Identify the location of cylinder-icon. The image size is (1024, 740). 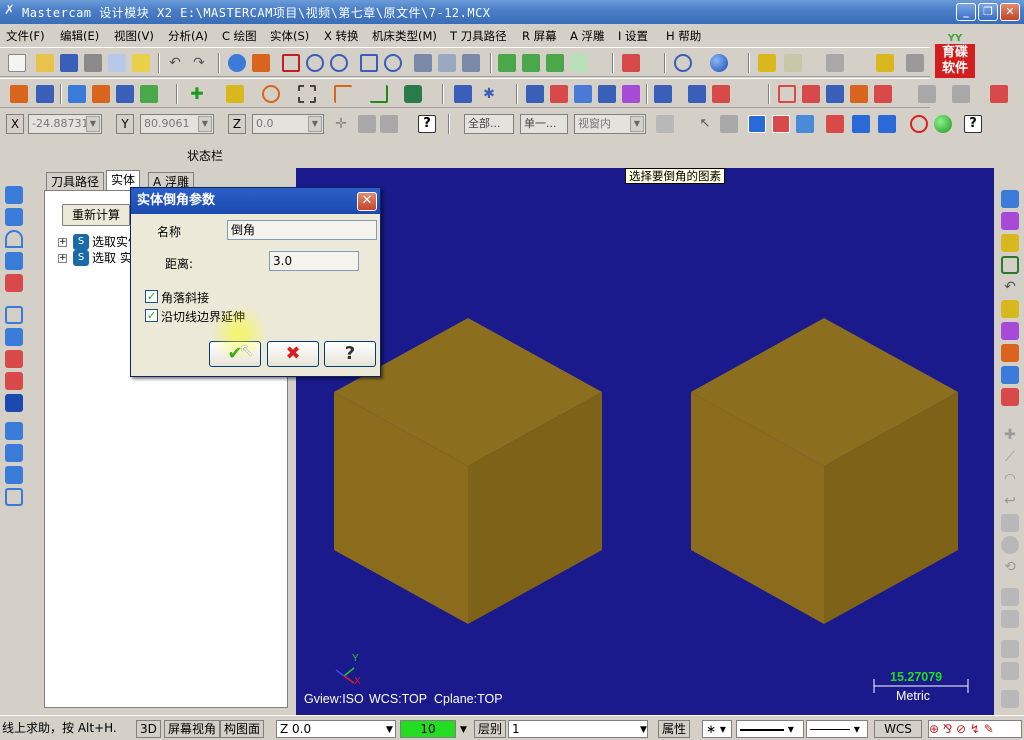
(413, 94).